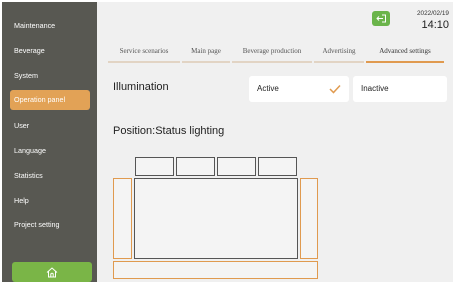  I want to click on date-label: 2022/02/19, so click(433, 13).